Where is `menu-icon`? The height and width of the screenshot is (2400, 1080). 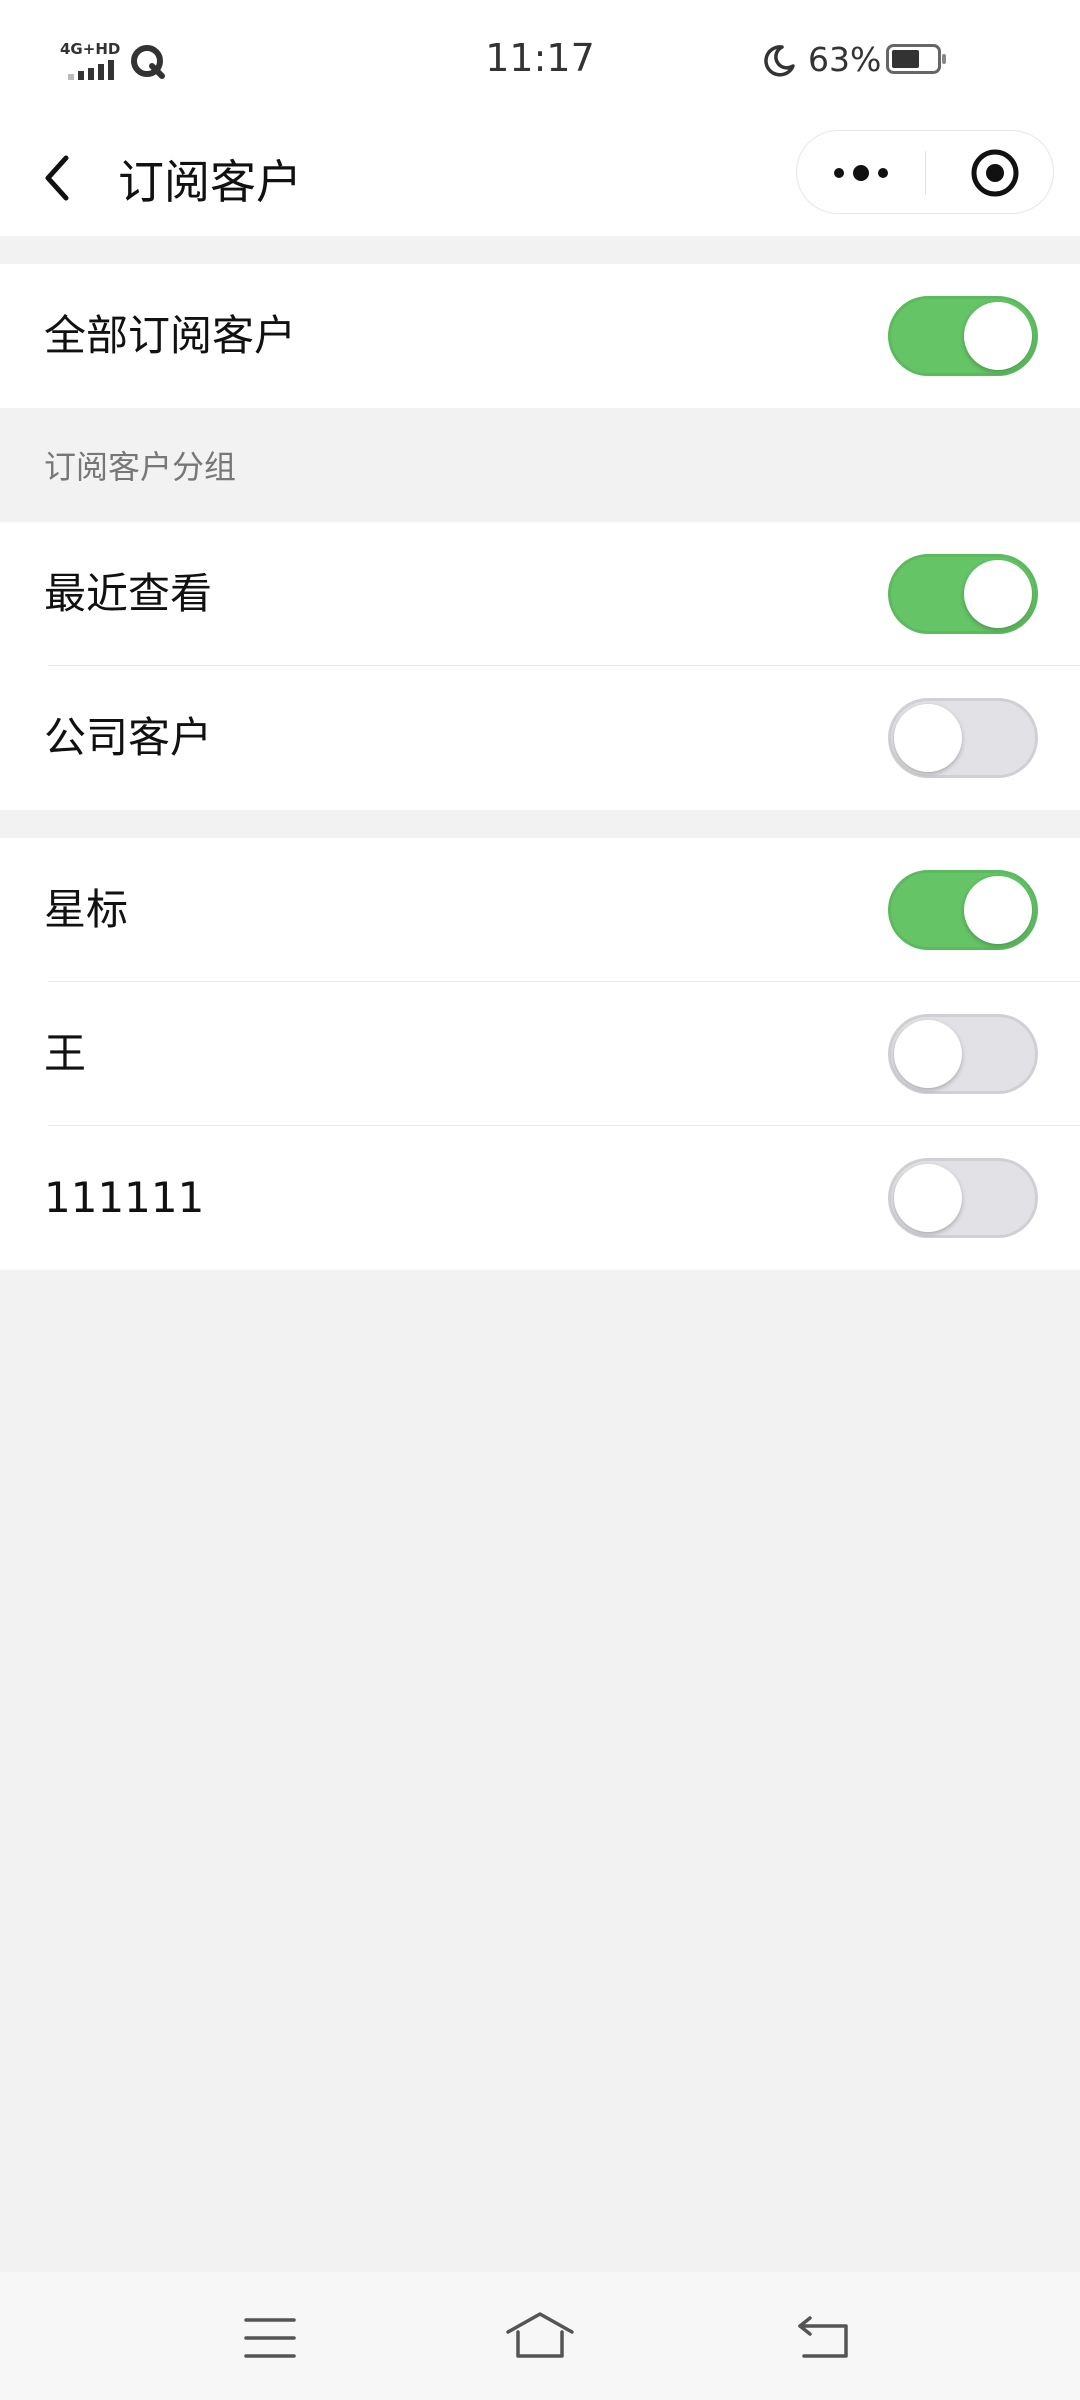 menu-icon is located at coordinates (270, 2338).